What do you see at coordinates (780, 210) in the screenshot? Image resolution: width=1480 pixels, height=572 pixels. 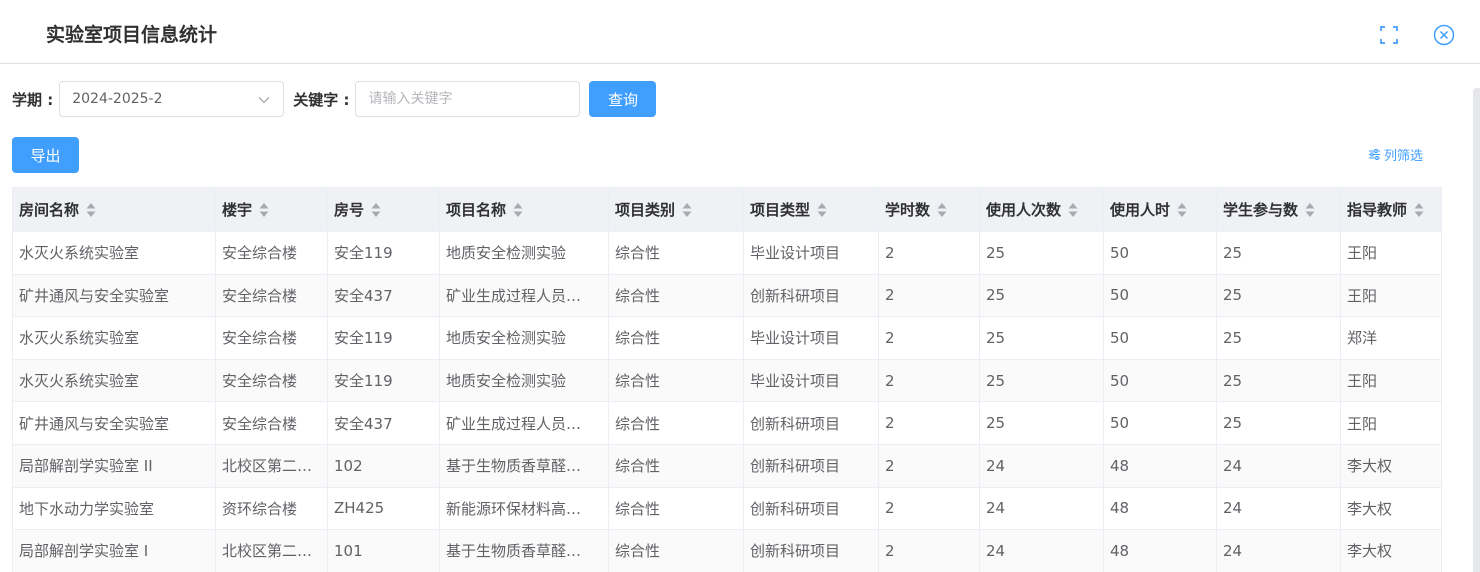 I see `column-header-label: 项目类型` at bounding box center [780, 210].